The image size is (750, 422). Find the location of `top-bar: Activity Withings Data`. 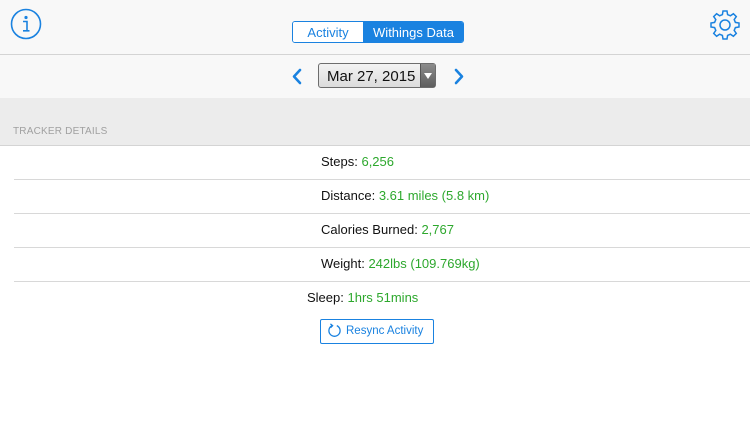

top-bar: Activity Withings Data is located at coordinates (375, 27).